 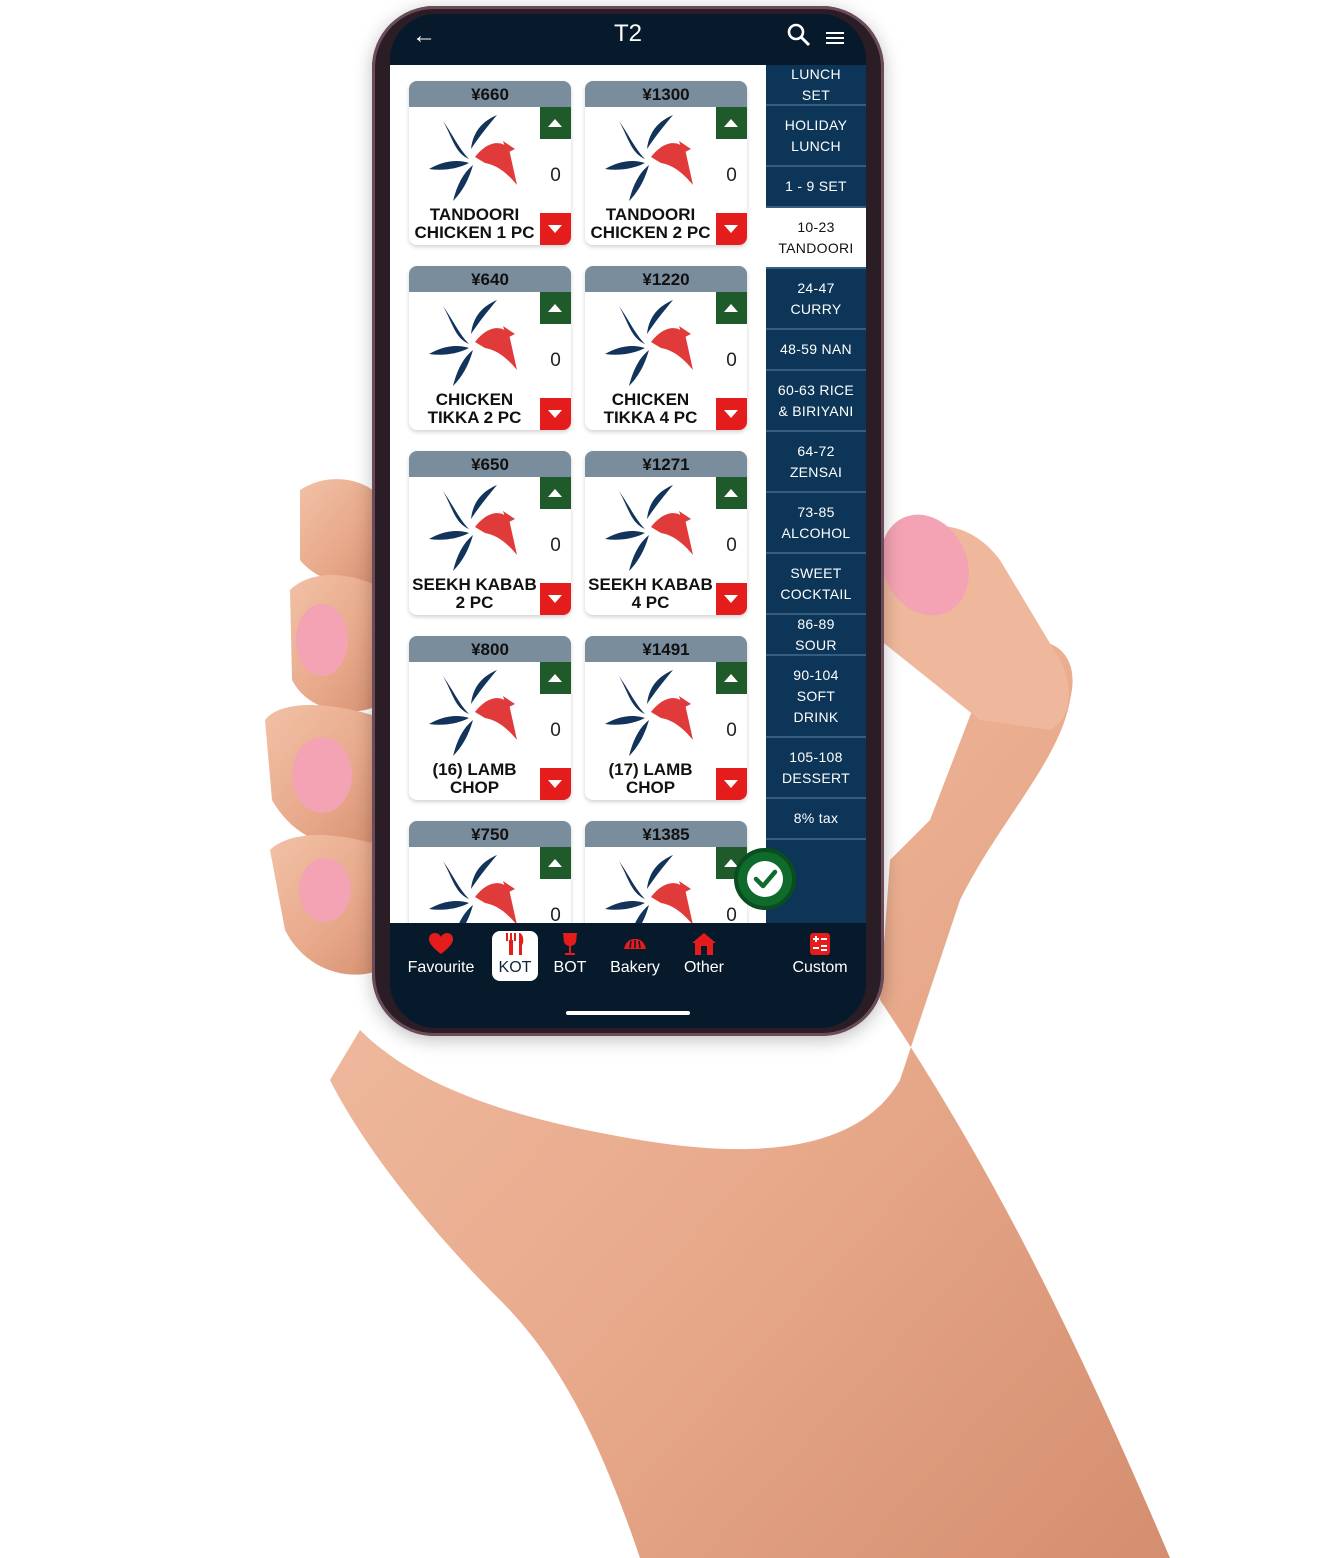 I want to click on product-card: ¥750 0, so click(x=490, y=872).